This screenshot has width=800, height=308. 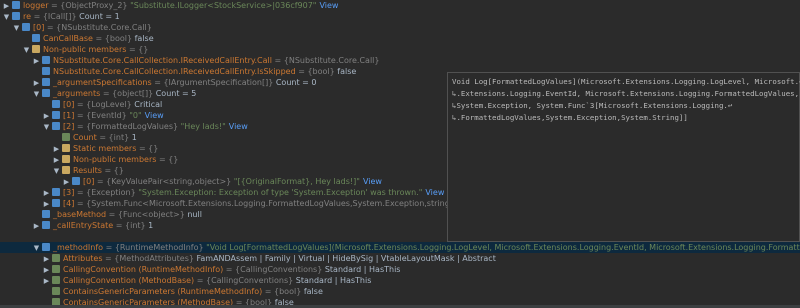 I want to click on variable-type: = {LogLevel}, so click(x=104, y=104).